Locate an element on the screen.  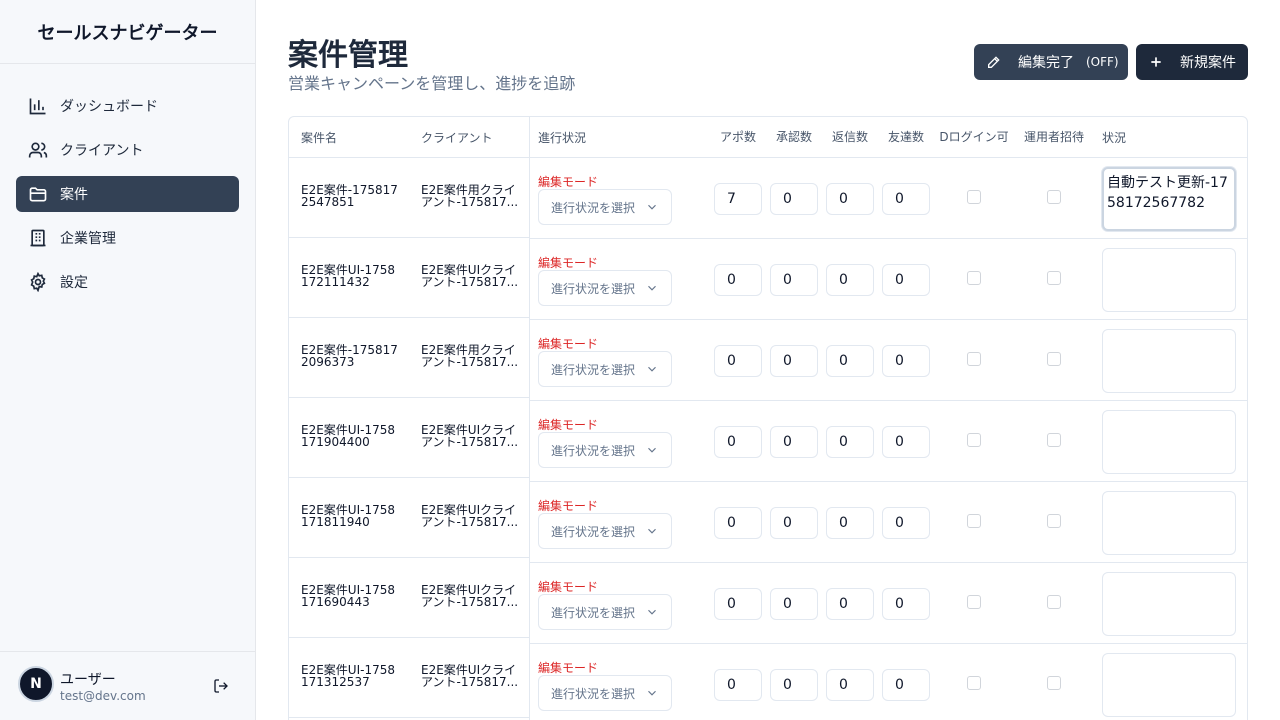
sidebar-item-projects: 案件 is located at coordinates (127, 194).